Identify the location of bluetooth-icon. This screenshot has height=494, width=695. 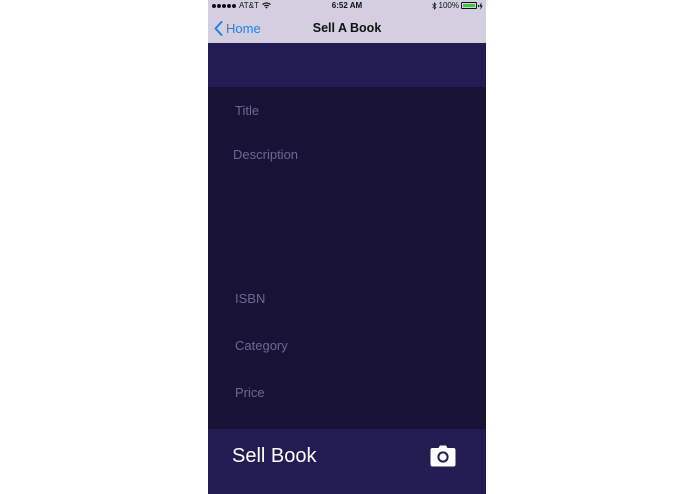
(434, 5).